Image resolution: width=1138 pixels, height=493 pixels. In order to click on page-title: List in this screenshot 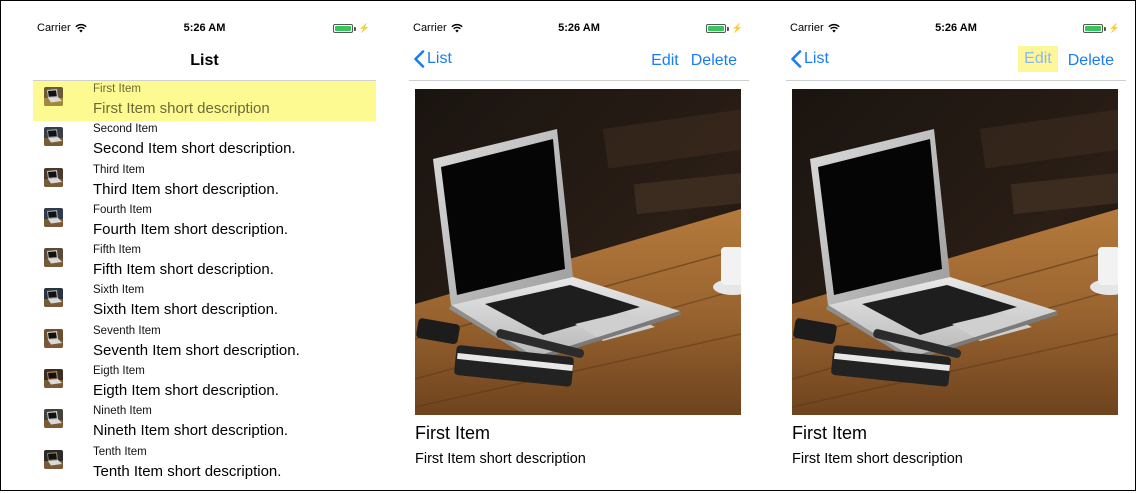, I will do `click(204, 60)`.